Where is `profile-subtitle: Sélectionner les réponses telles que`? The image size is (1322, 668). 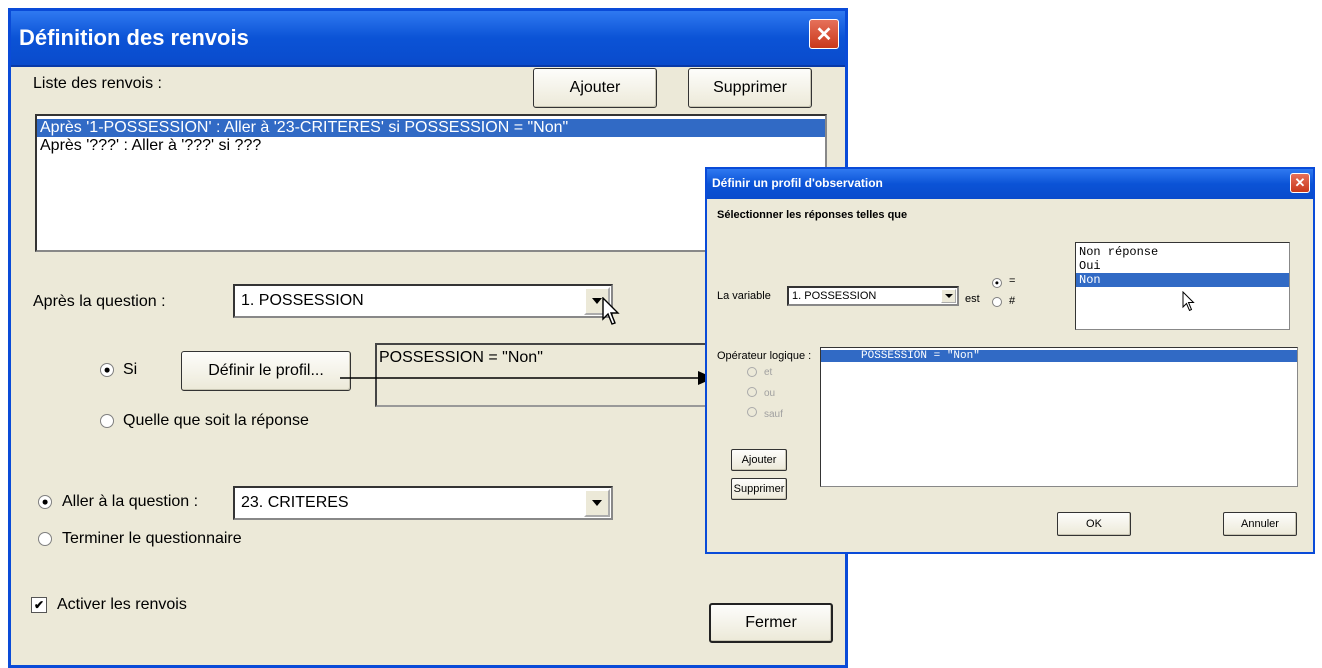 profile-subtitle: Sélectionner les réponses telles que is located at coordinates (812, 215).